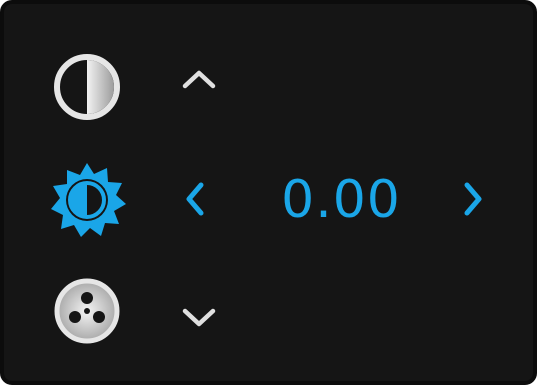 This screenshot has width=537, height=385. I want to click on decrease-button, so click(199, 317).